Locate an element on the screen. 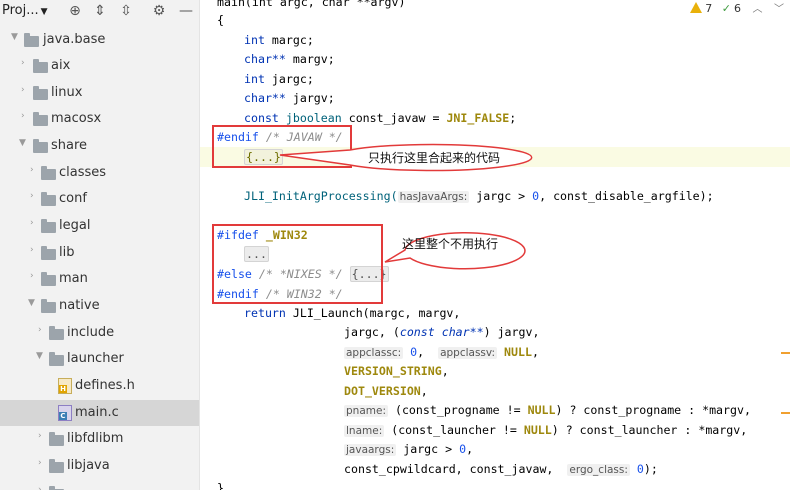 This screenshot has width=790, height=490. gear-icon: ⚙ is located at coordinates (159, 11).